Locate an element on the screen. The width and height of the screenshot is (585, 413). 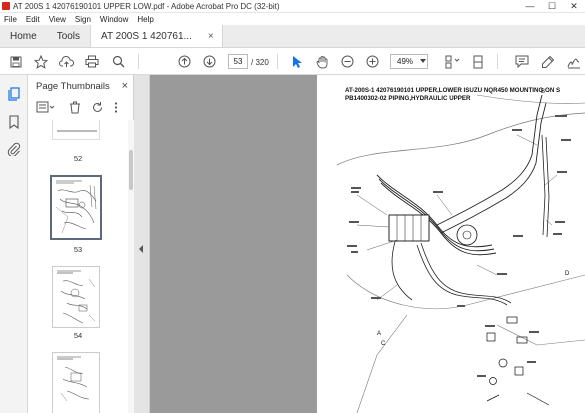
tab-tools: Tools is located at coordinates (68, 36).